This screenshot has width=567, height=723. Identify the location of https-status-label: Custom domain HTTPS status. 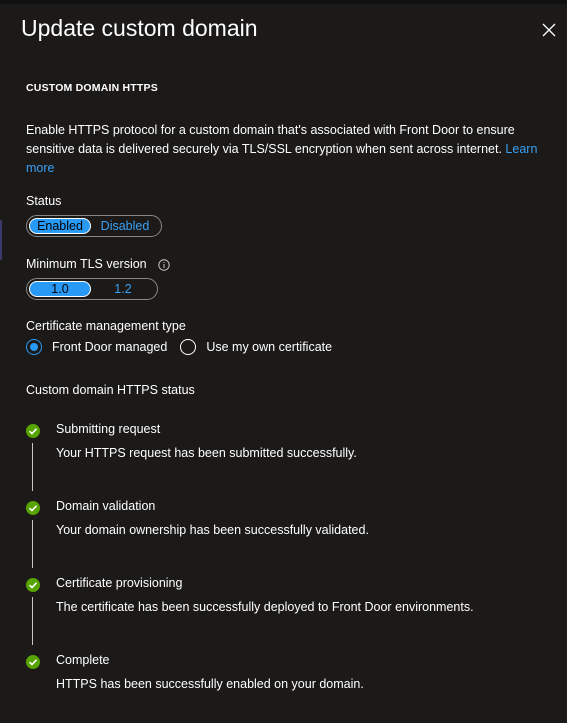
(110, 390).